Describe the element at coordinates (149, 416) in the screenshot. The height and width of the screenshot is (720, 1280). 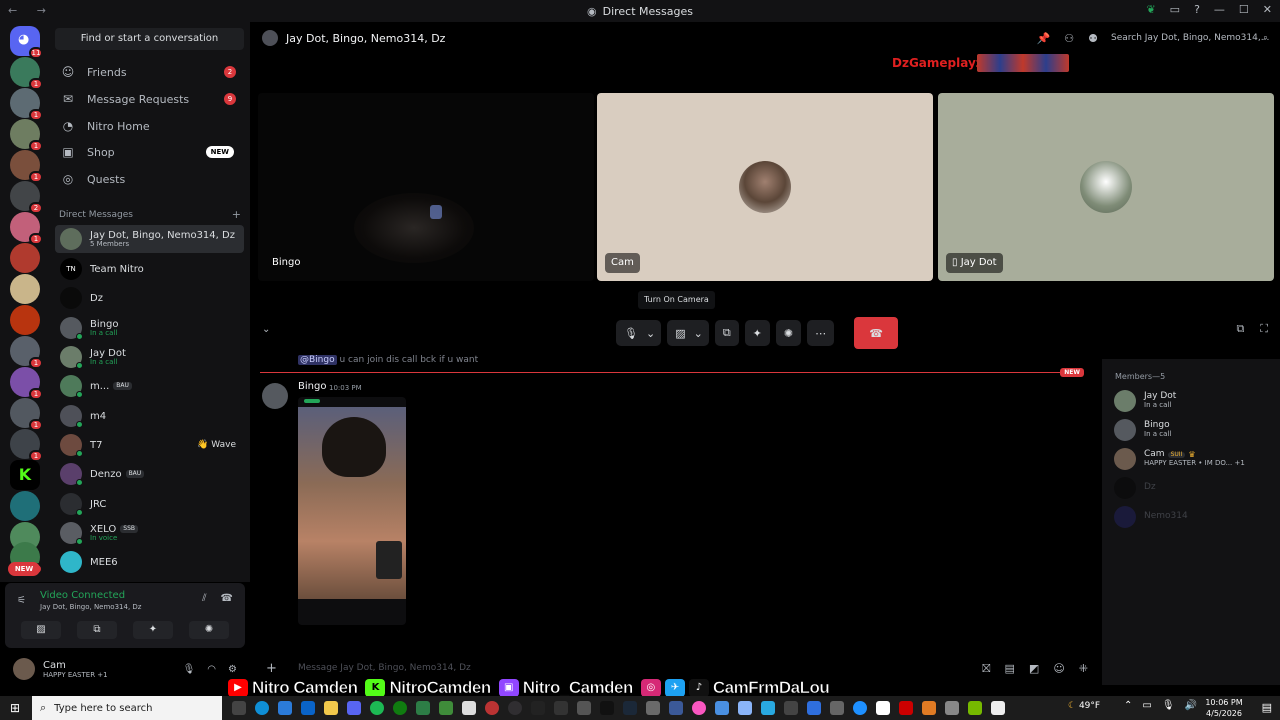
I see `dm-item: m4` at that location.